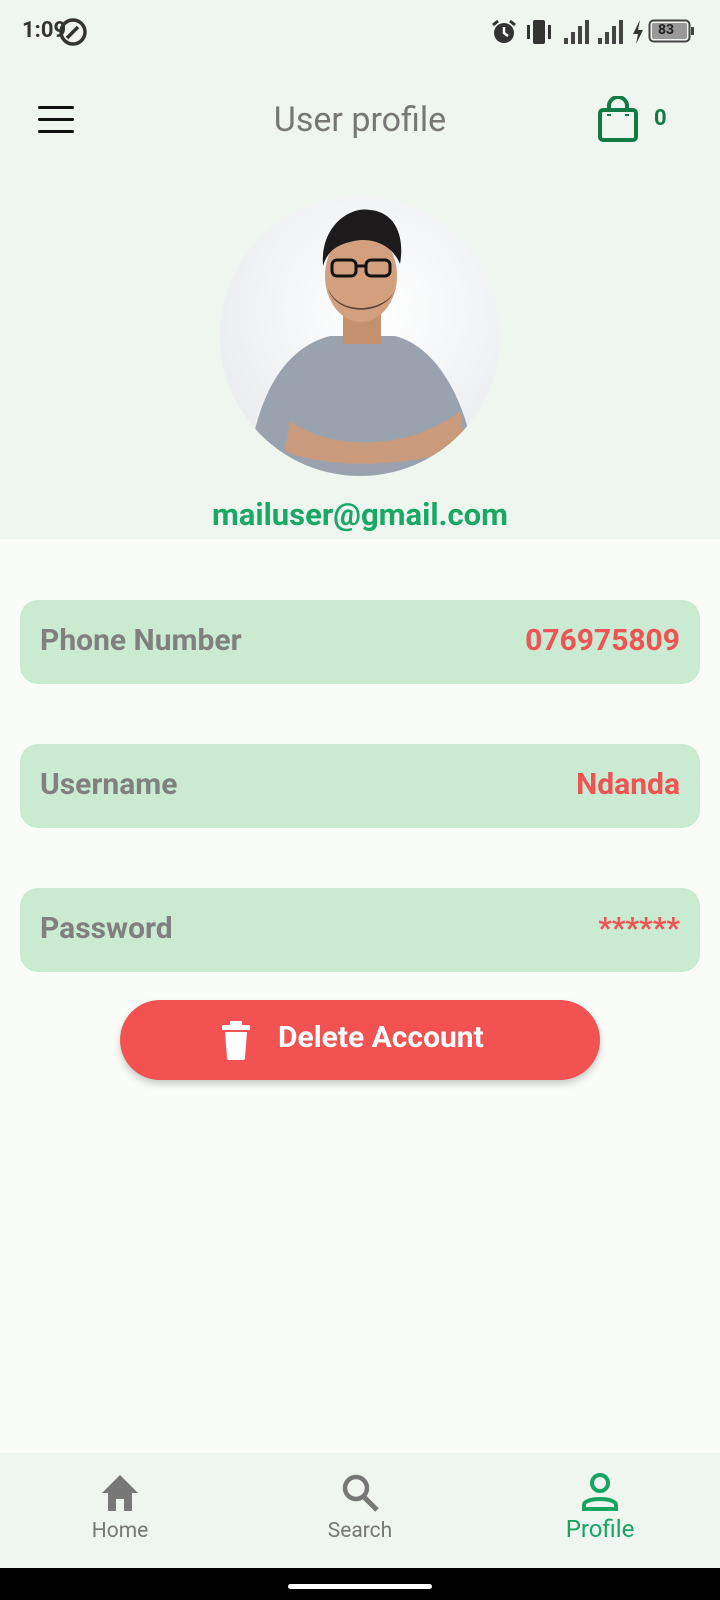 The width and height of the screenshot is (720, 1600). Describe the element at coordinates (618, 120) in the screenshot. I see `shopping-bag-icon` at that location.